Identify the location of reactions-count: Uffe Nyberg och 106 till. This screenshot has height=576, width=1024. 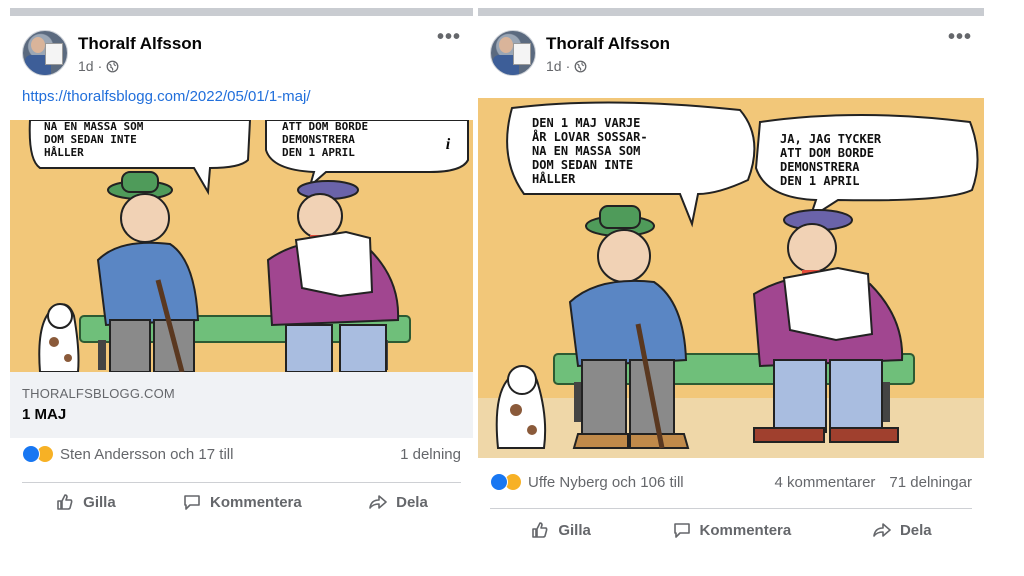
(606, 482).